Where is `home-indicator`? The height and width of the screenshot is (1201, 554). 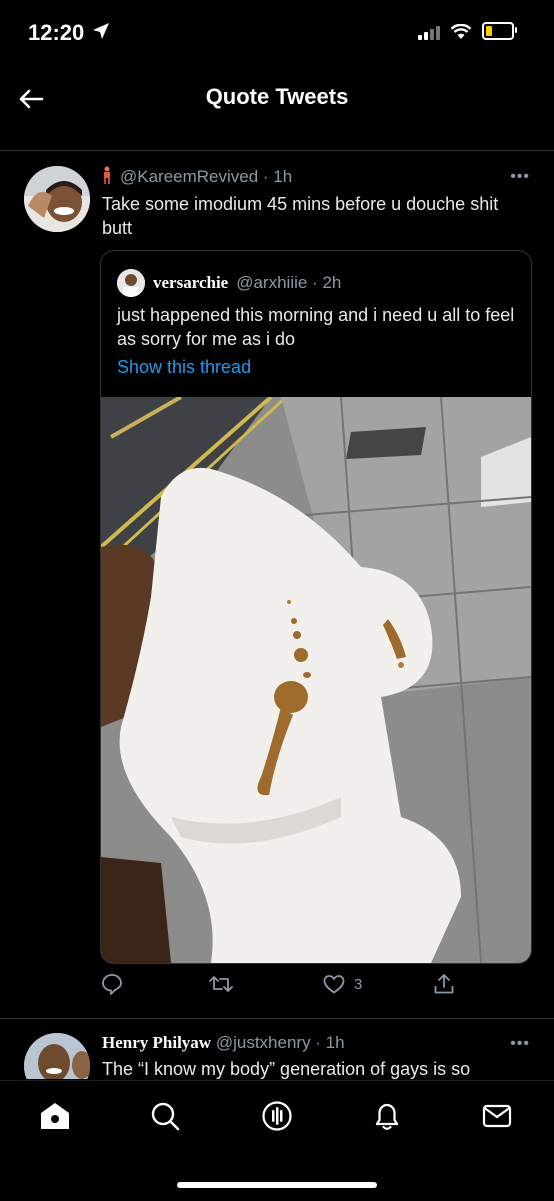
home-indicator is located at coordinates (277, 1185).